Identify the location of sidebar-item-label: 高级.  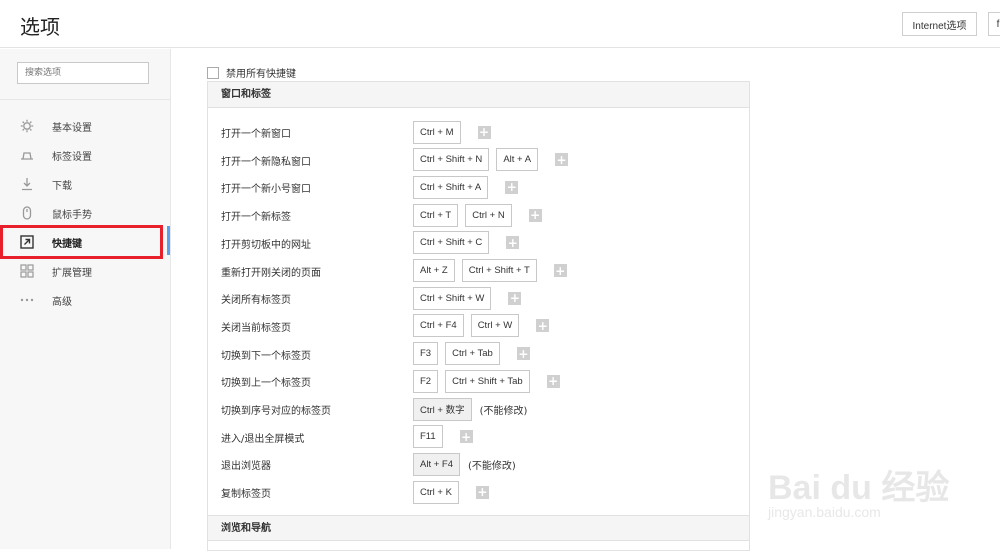
(62, 302).